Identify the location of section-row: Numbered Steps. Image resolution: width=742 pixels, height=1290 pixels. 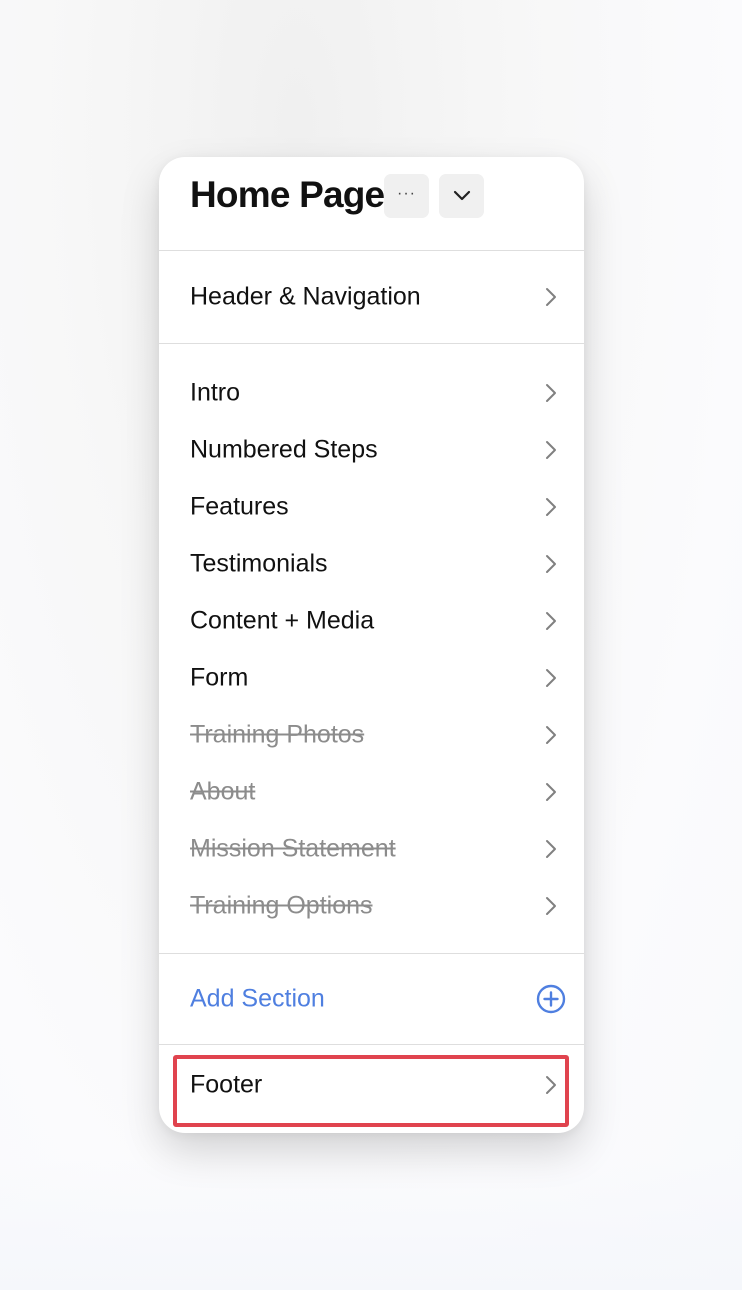
(371, 449).